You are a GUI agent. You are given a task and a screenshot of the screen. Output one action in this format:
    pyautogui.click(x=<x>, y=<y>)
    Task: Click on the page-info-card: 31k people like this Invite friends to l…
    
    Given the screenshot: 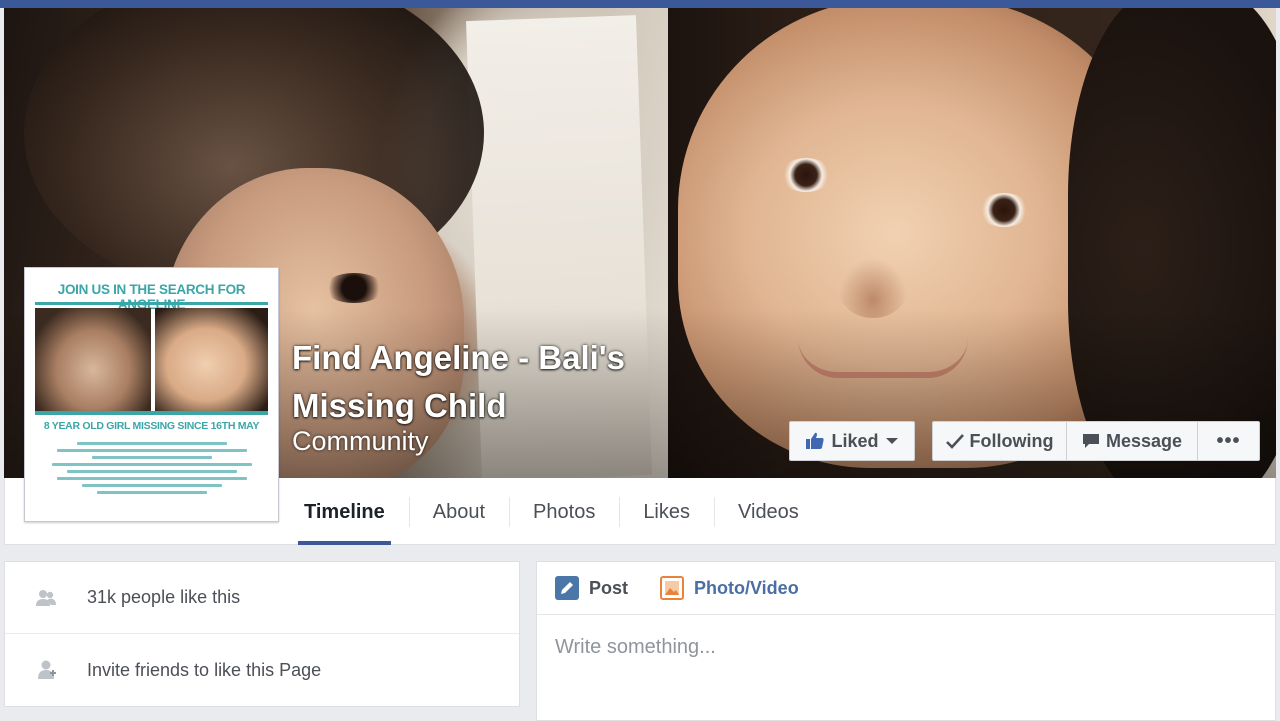 What is the action you would take?
    pyautogui.click(x=262, y=634)
    